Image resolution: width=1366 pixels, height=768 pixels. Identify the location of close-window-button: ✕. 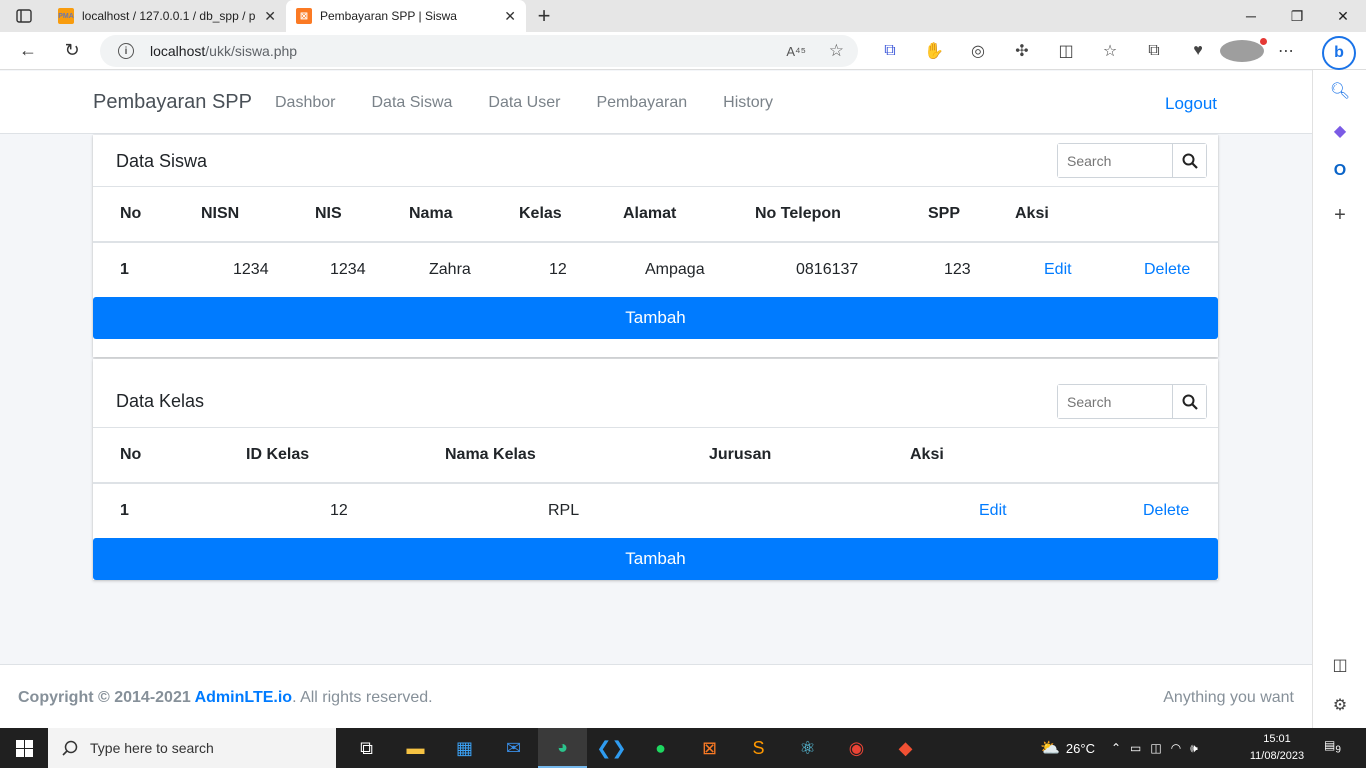
(1343, 16).